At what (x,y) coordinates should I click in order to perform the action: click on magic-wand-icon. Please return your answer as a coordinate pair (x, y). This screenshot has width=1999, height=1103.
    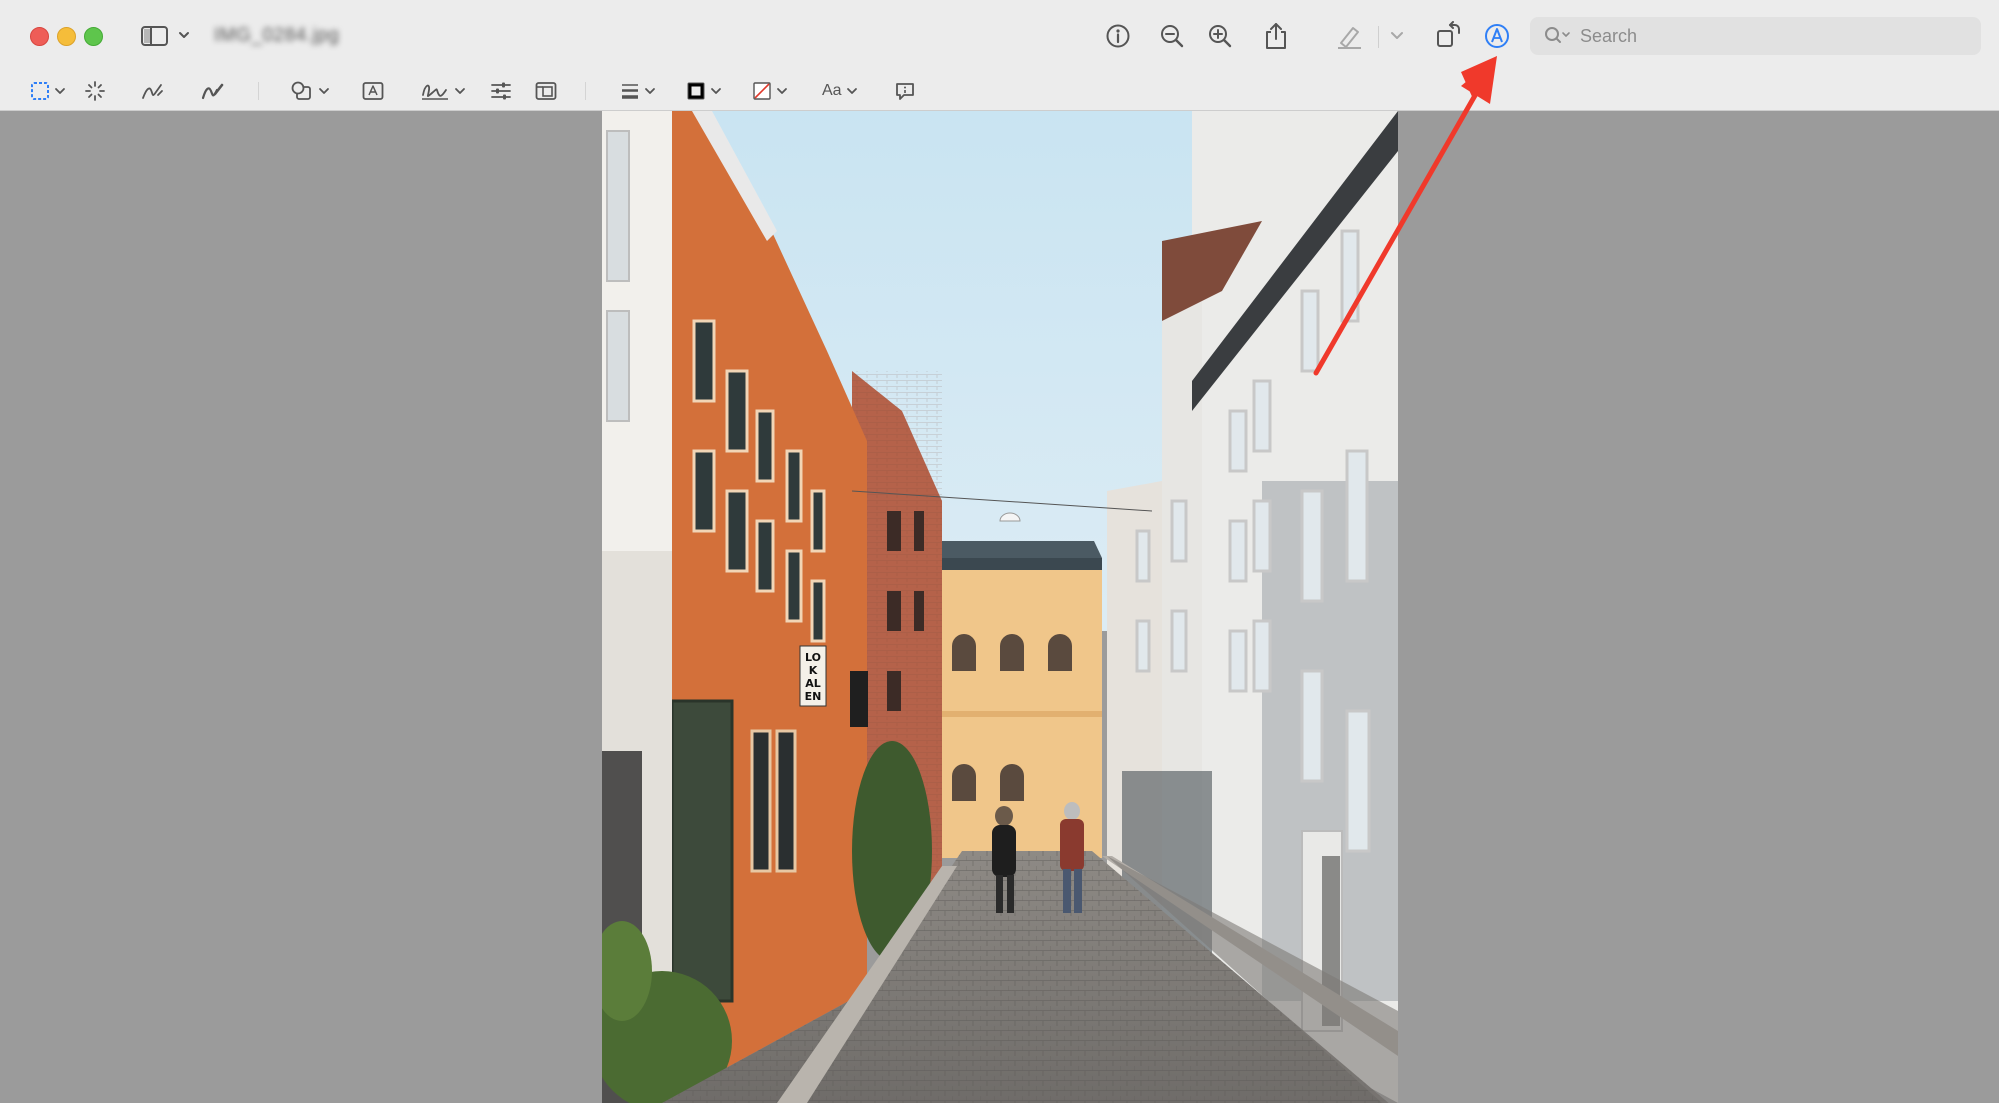
    Looking at the image, I should click on (95, 91).